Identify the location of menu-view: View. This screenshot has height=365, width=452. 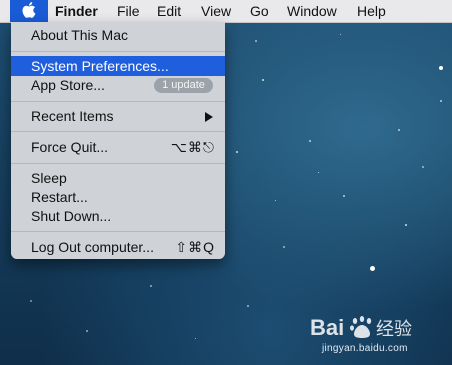
(216, 11).